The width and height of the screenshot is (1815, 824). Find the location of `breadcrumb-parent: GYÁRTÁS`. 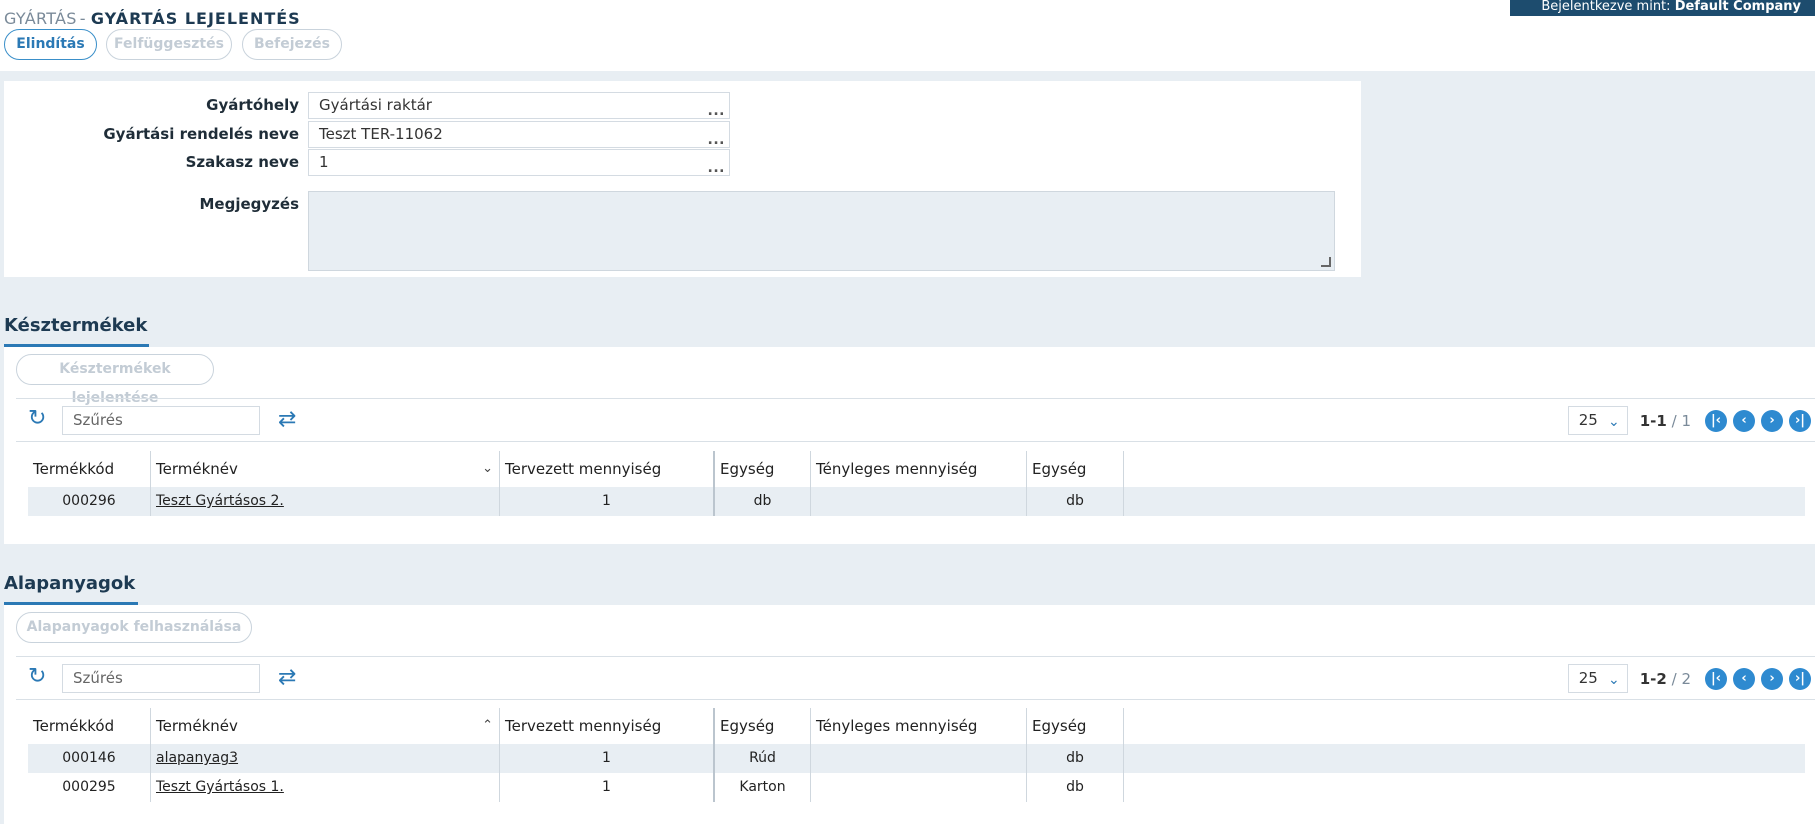

breadcrumb-parent: GYÁRTÁS is located at coordinates (40, 18).